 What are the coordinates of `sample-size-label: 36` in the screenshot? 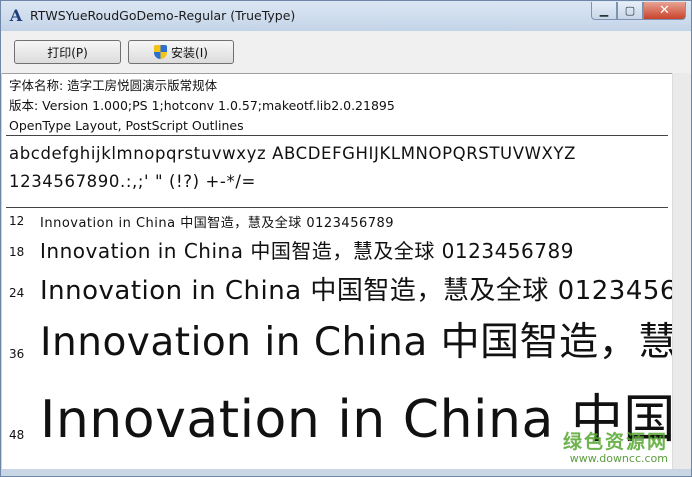 It's located at (17, 354).